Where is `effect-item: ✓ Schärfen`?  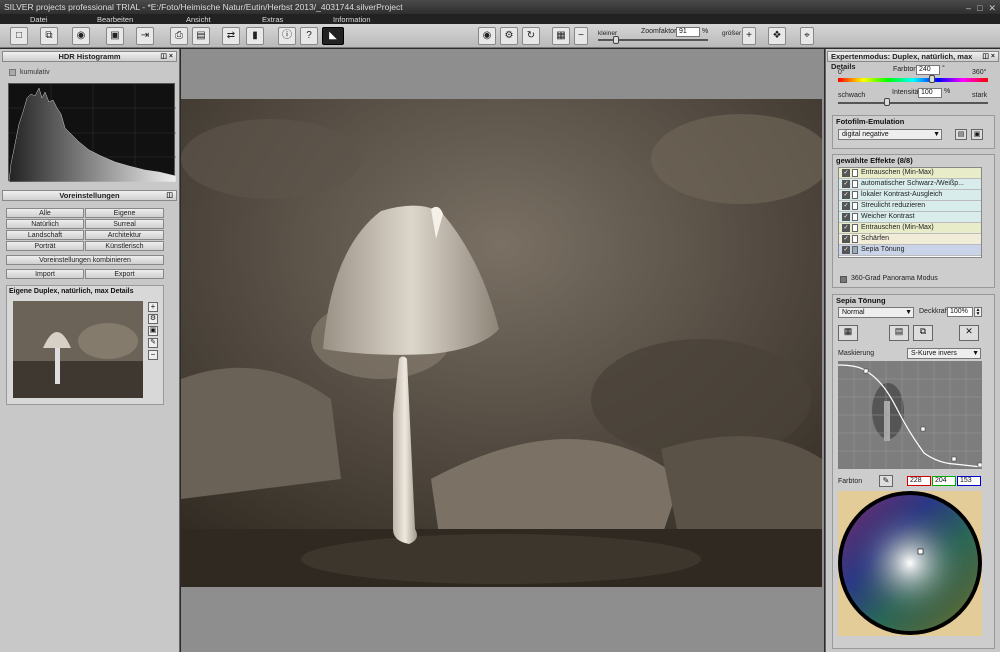
effect-item: ✓ Schärfen is located at coordinates (910, 239).